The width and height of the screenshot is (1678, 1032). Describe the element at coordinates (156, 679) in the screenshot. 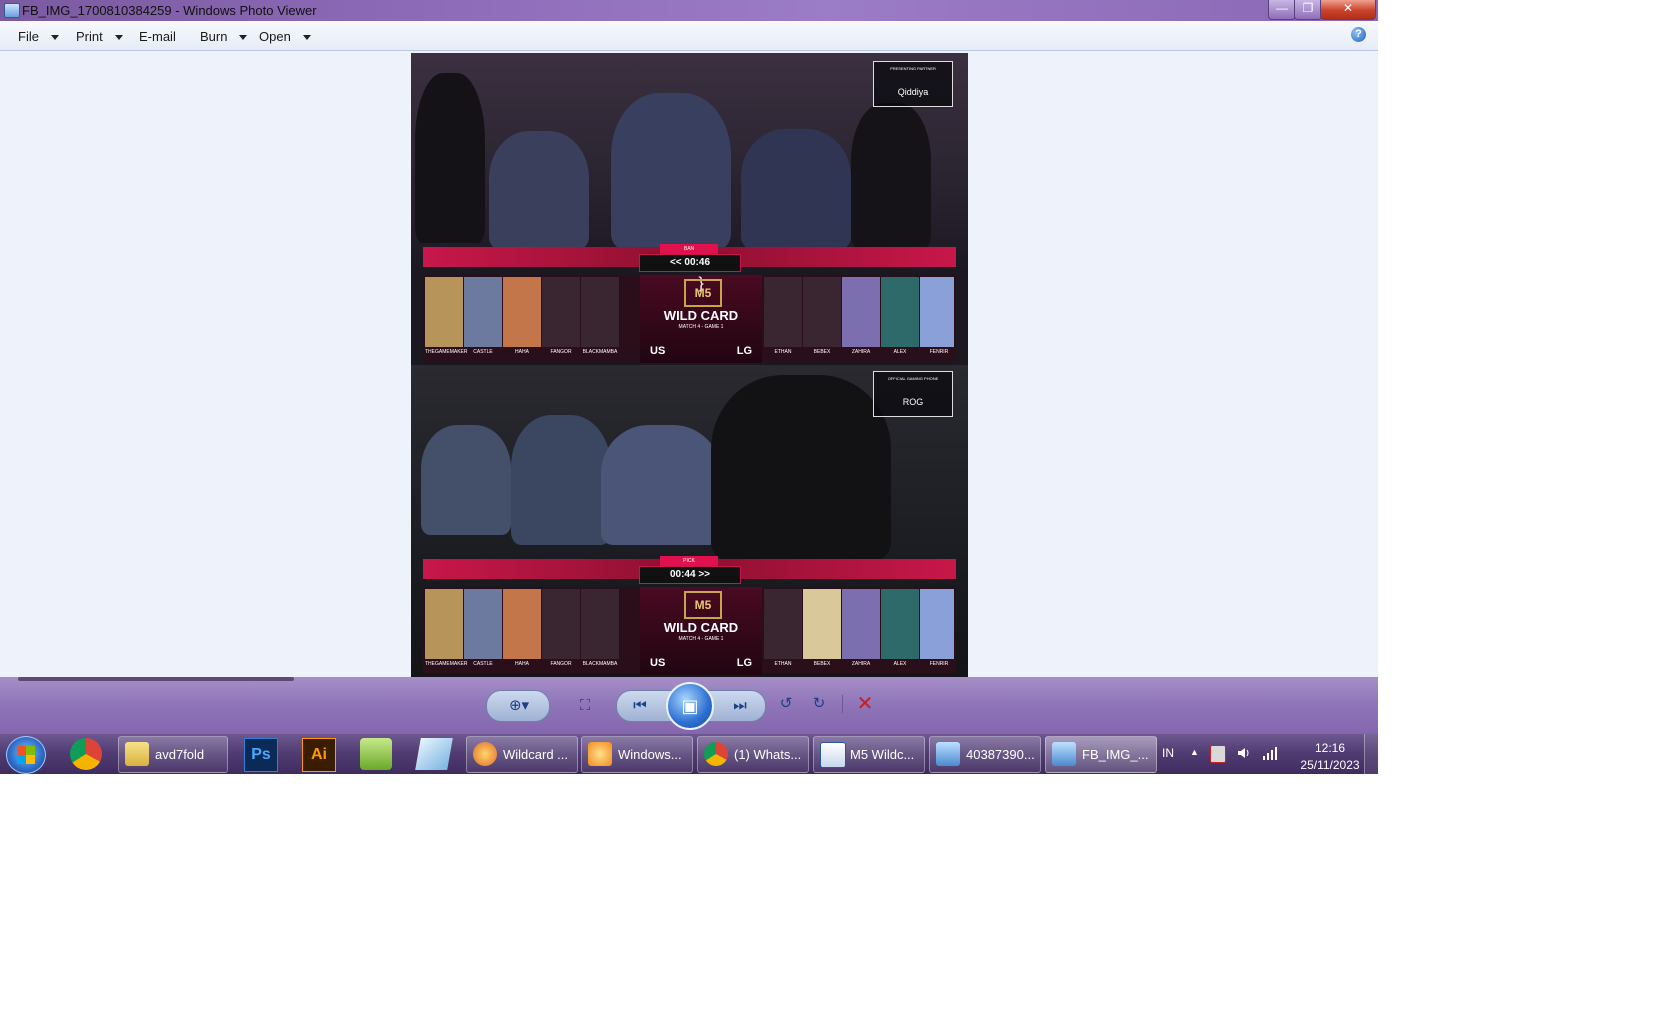

I see `horizontal-scrollbar` at that location.